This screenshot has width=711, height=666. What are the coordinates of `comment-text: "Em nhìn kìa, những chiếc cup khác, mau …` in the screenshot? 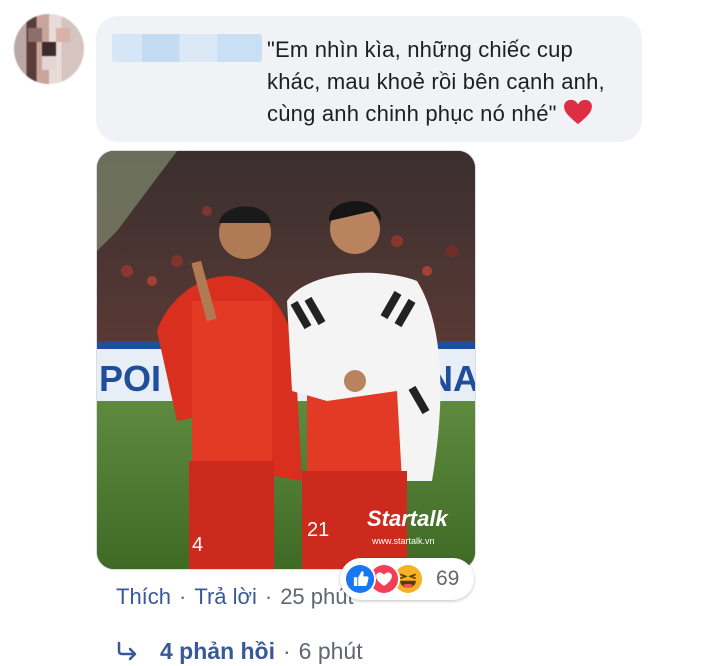 It's located at (447, 82).